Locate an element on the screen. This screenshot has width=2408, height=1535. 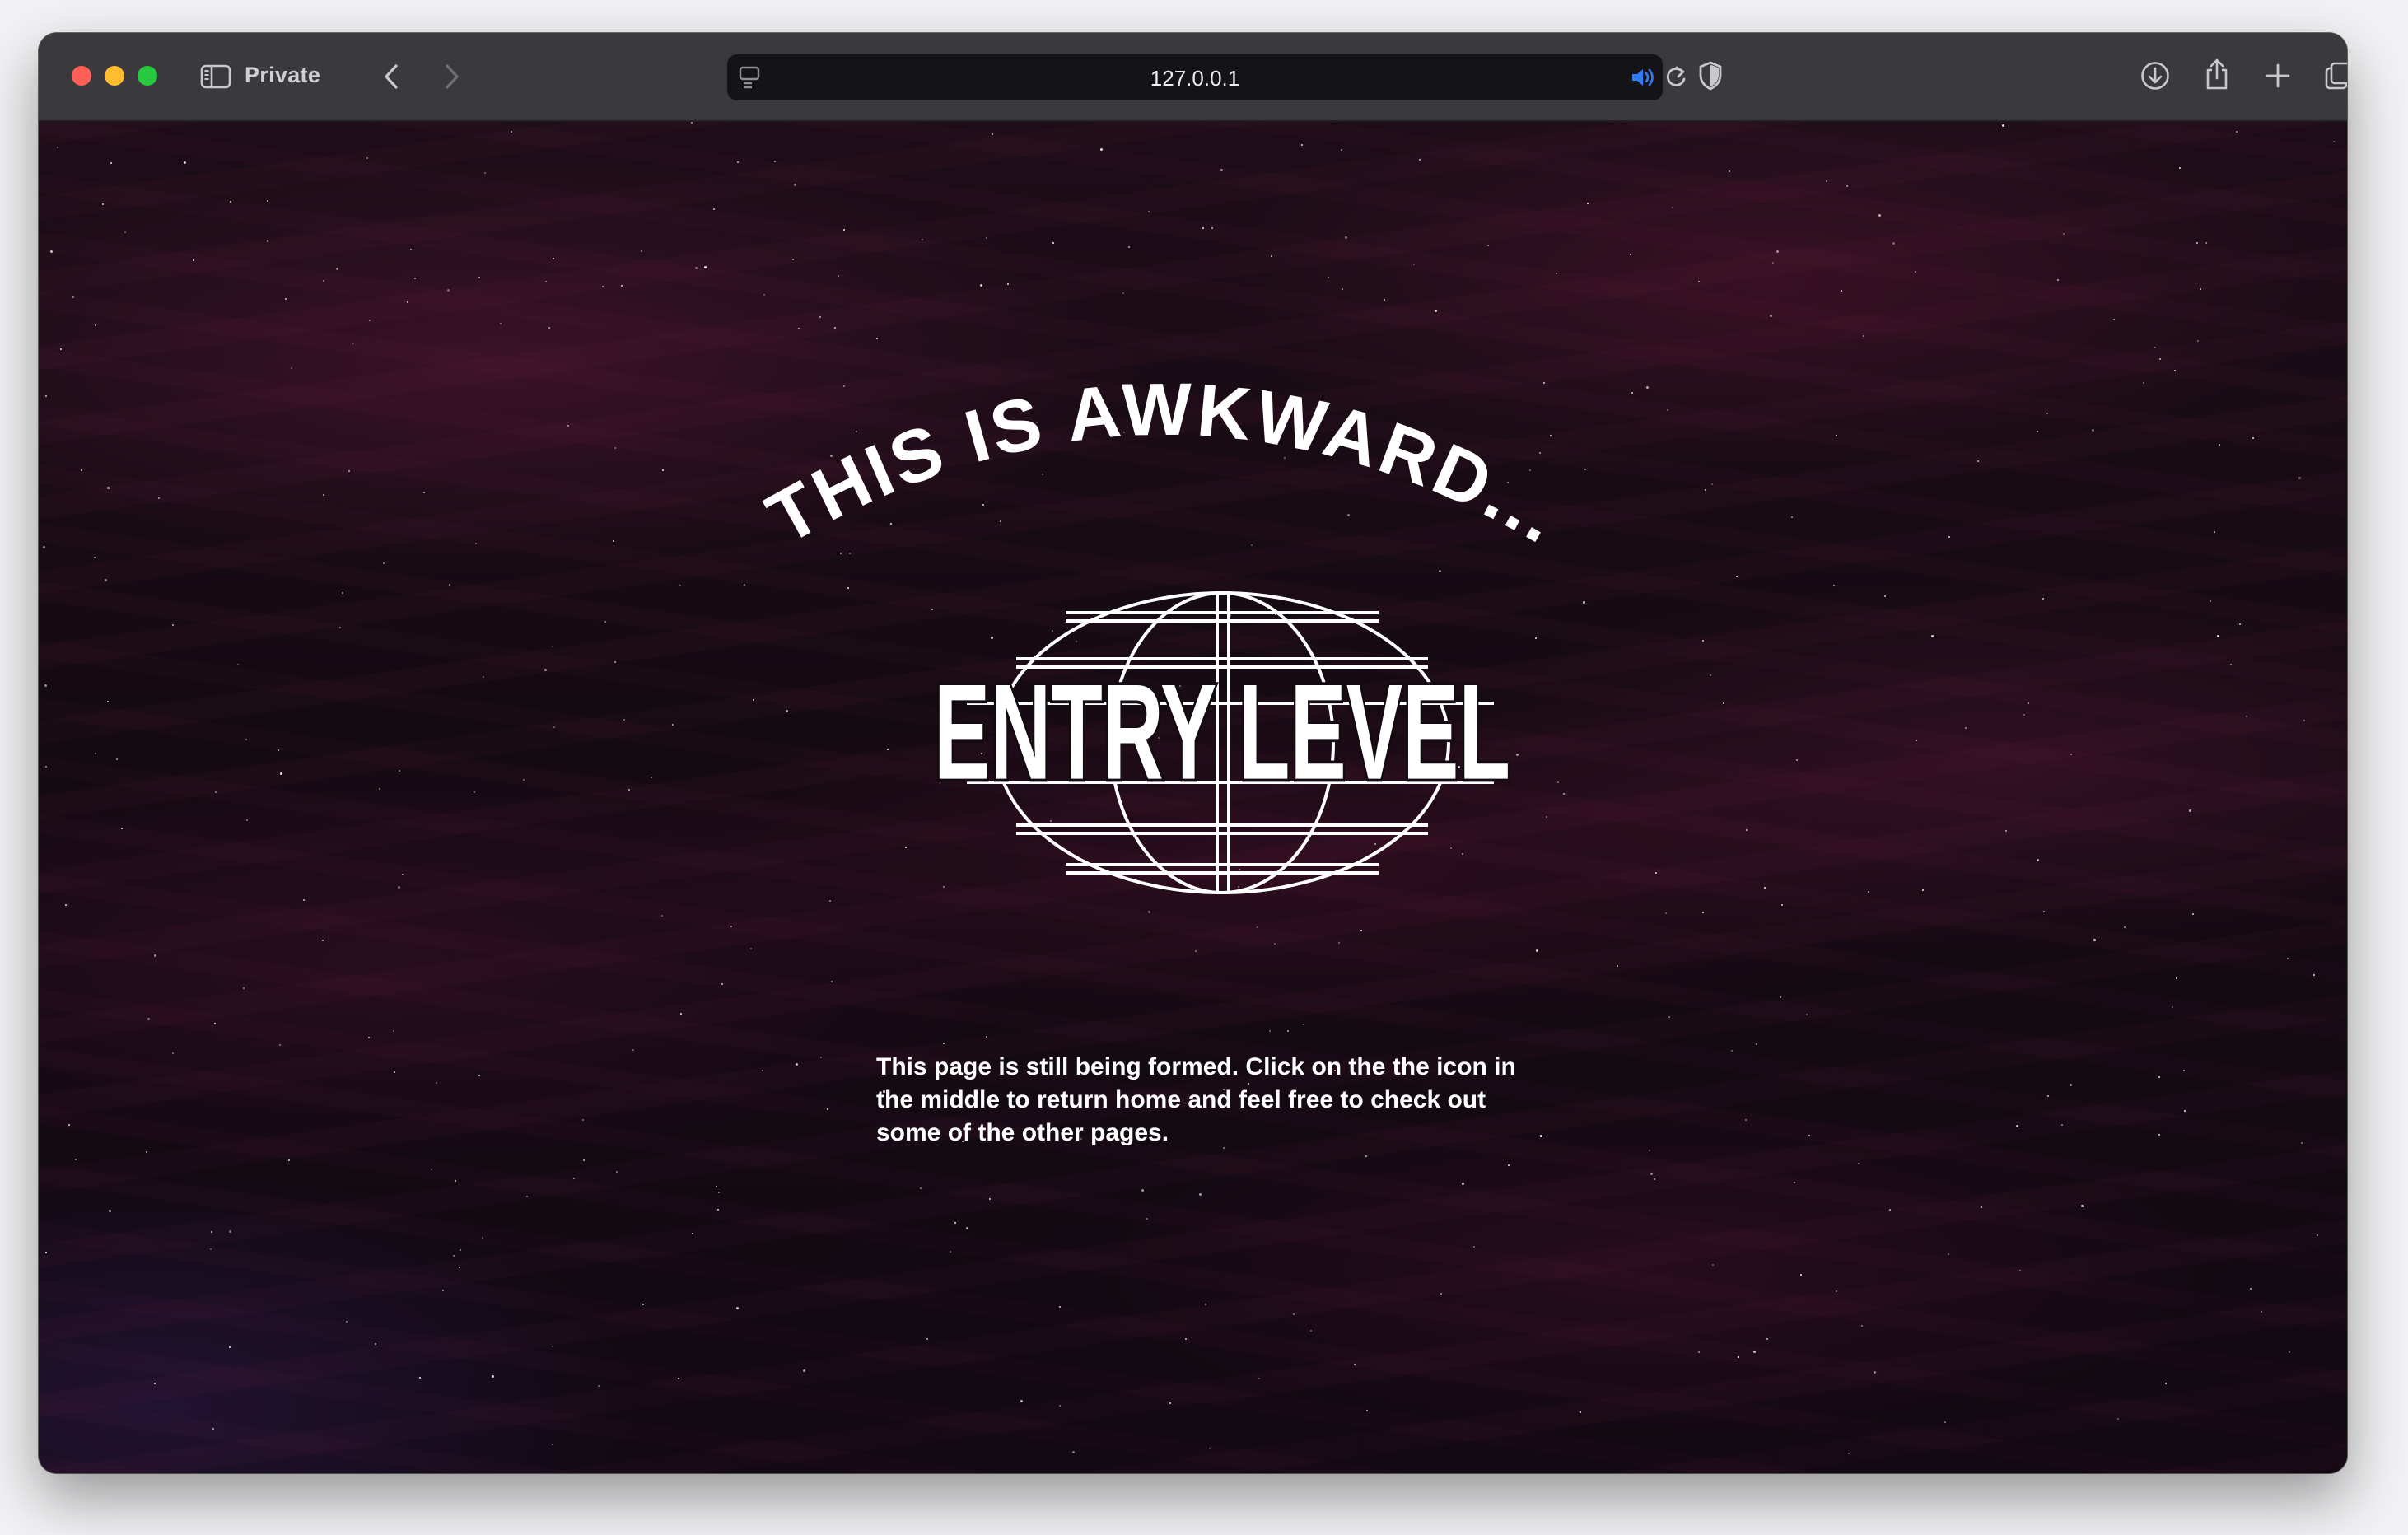
download-icon is located at coordinates (2155, 75).